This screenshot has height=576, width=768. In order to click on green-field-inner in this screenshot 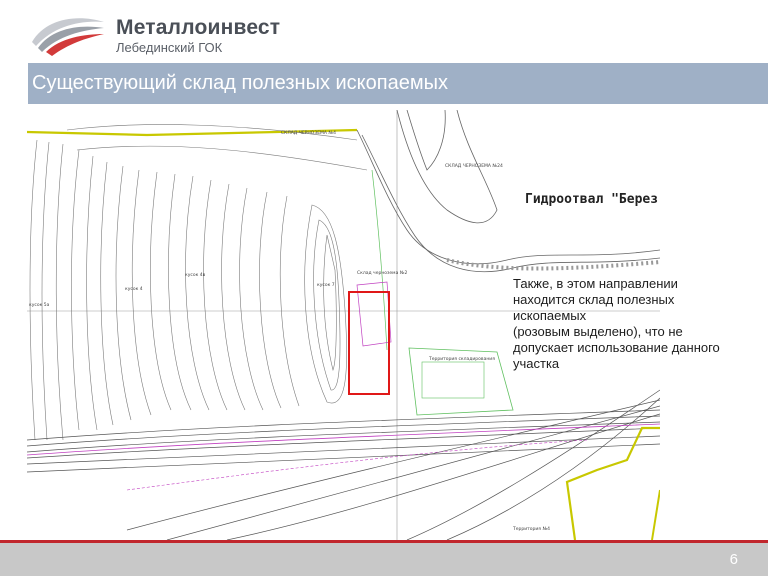, I will do `click(453, 380)`.